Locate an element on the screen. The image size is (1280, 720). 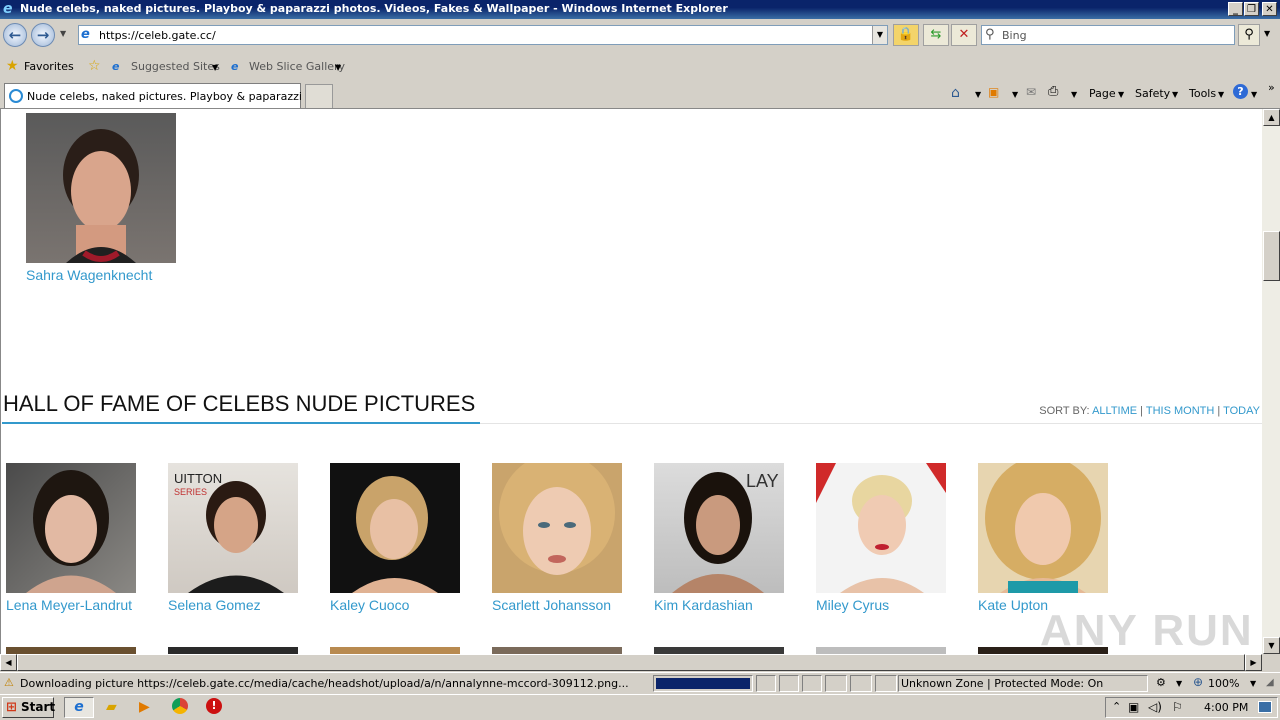
vertical-scroll-thumb is located at coordinates (1271, 256).